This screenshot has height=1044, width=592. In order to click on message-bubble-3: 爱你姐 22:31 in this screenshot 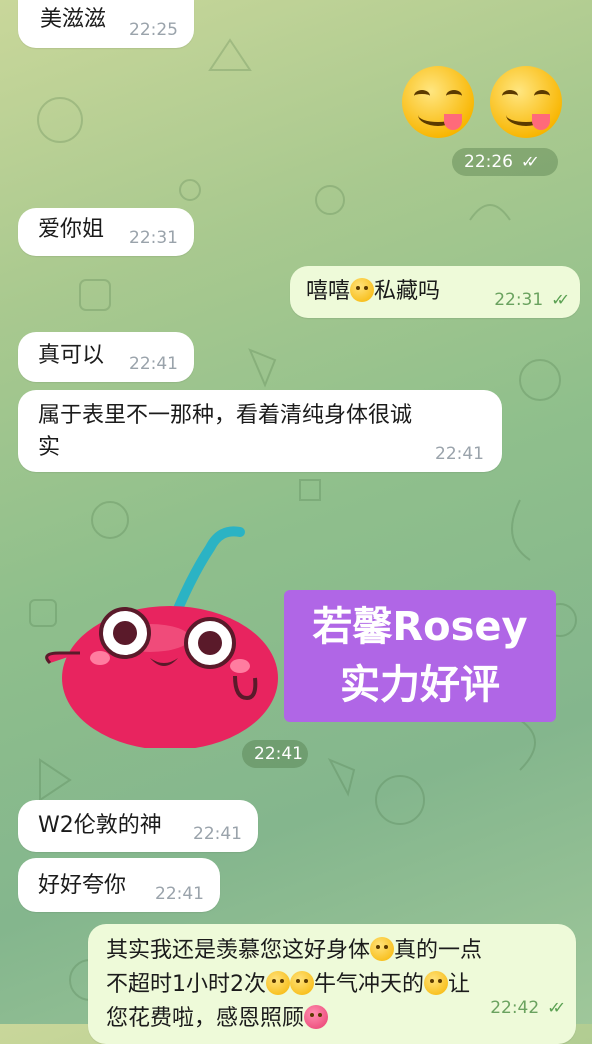, I will do `click(106, 232)`.